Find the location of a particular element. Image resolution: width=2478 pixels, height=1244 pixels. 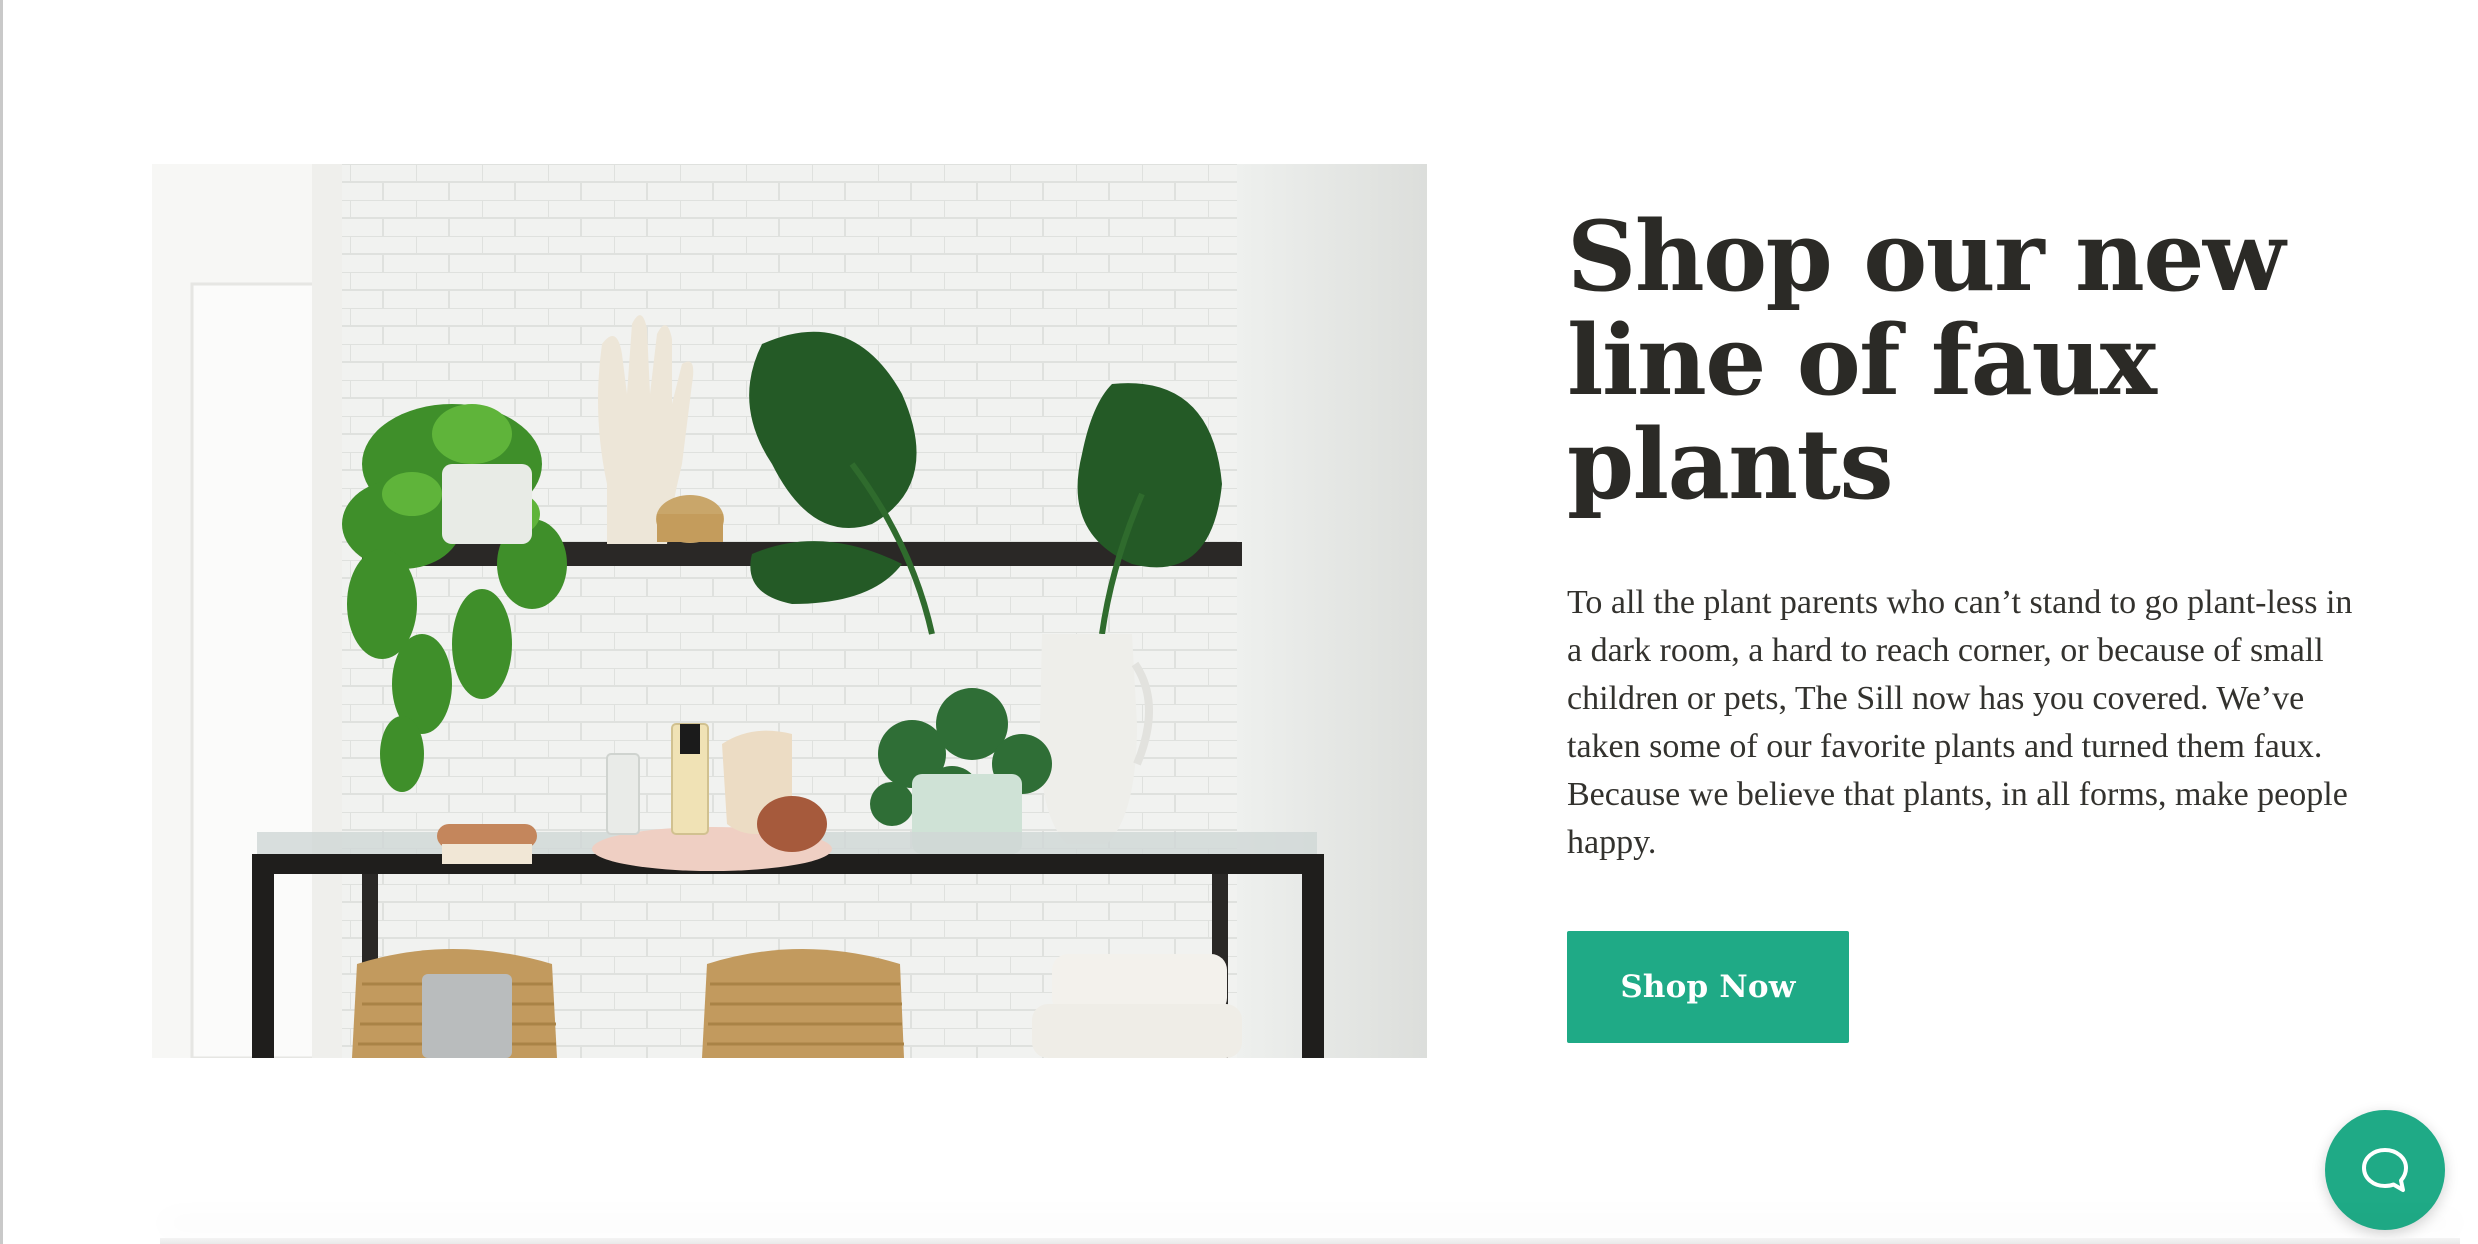

hero-headline: Shop our new line of faux plants is located at coordinates (1926, 360).